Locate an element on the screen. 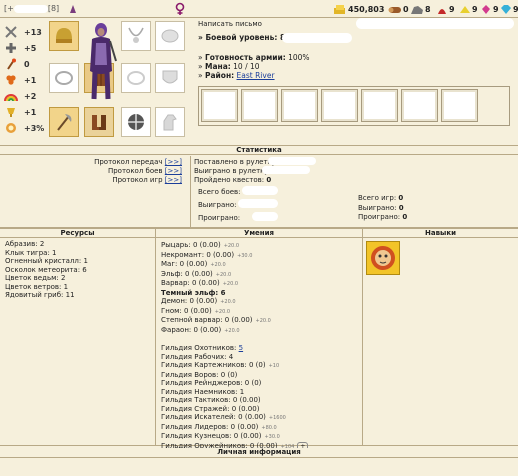 Image resolution: width=518 pixels, height=476 pixels. resource-item: Клык тигра: 1 is located at coordinates (31, 252).